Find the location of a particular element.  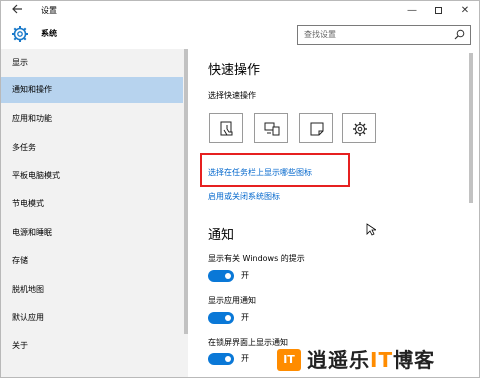

notifications-heading: 通知 is located at coordinates (221, 235).